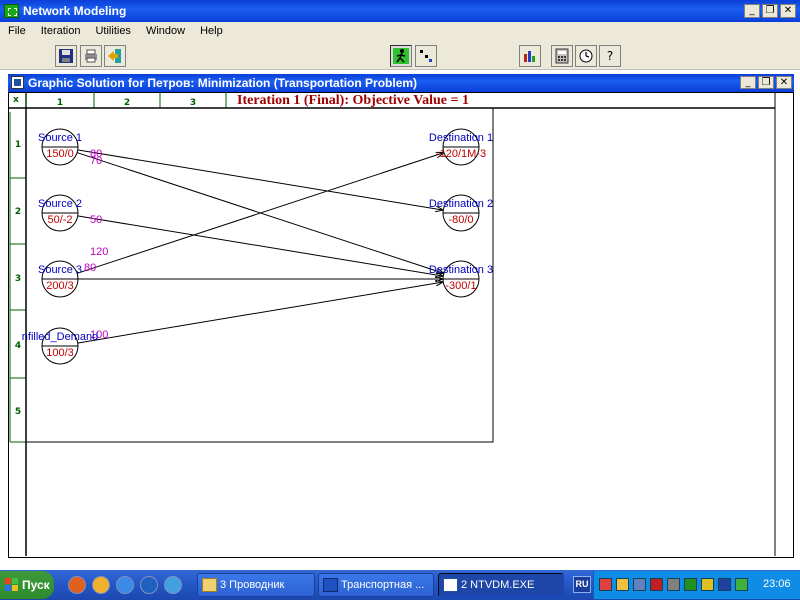 The height and width of the screenshot is (600, 800). Describe the element at coordinates (60, 213) in the screenshot. I see `source-node: Source 2 50/-2` at that location.